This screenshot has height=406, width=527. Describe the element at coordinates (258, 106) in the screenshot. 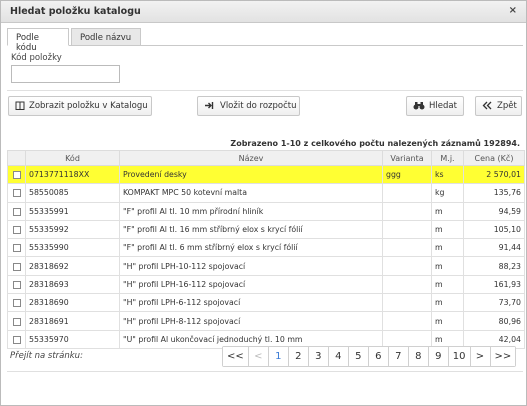

I see `insert-into-budget-label: Vložit do rozpočtu` at that location.